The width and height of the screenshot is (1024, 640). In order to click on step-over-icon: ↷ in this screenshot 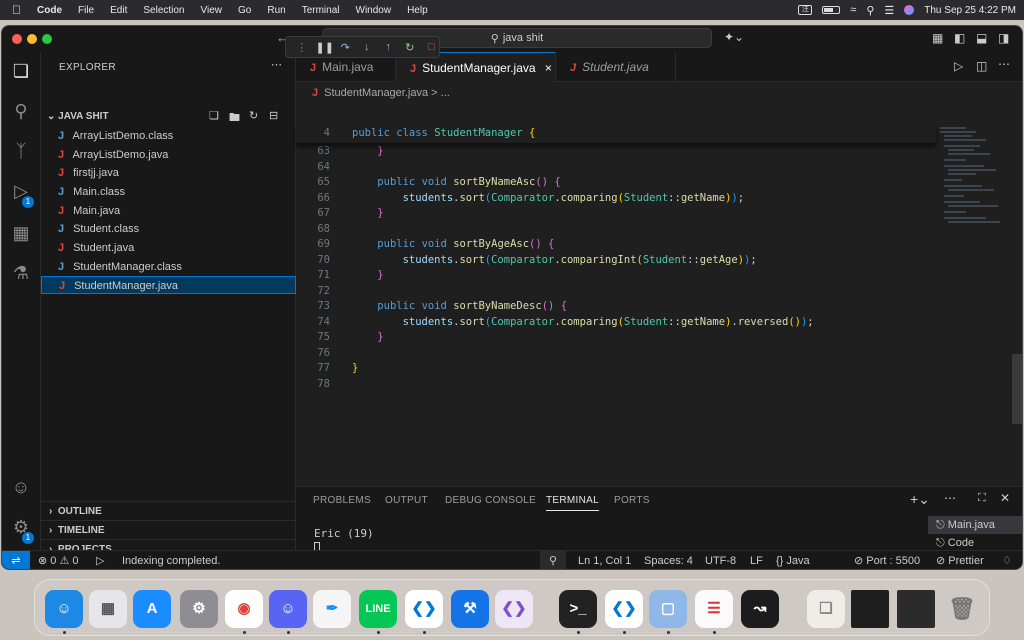, I will do `click(346, 47)`.